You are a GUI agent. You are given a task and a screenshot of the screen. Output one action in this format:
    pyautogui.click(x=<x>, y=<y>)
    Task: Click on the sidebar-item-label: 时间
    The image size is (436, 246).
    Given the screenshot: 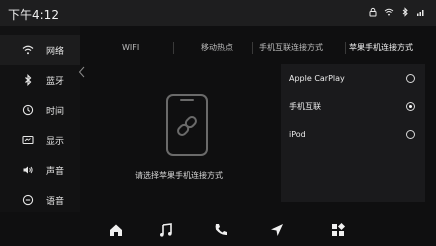 What is the action you would take?
    pyautogui.click(x=55, y=111)
    